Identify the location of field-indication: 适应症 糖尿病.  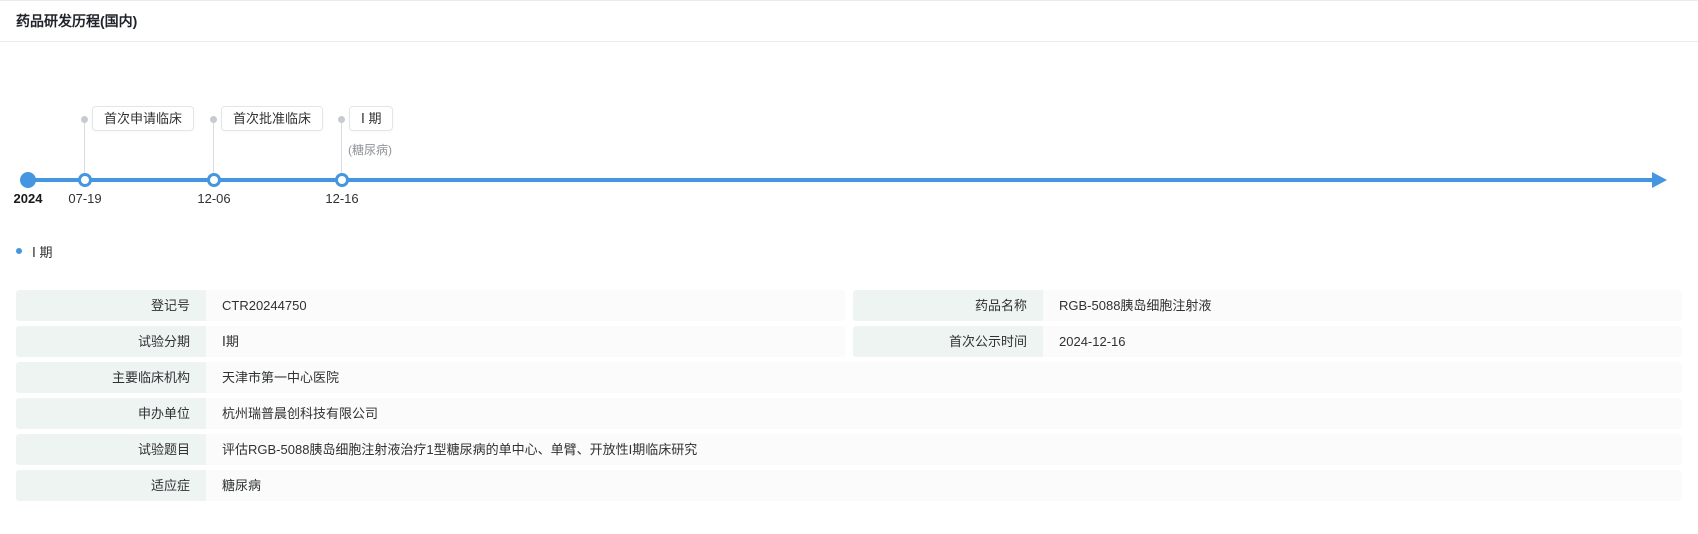
(849, 485).